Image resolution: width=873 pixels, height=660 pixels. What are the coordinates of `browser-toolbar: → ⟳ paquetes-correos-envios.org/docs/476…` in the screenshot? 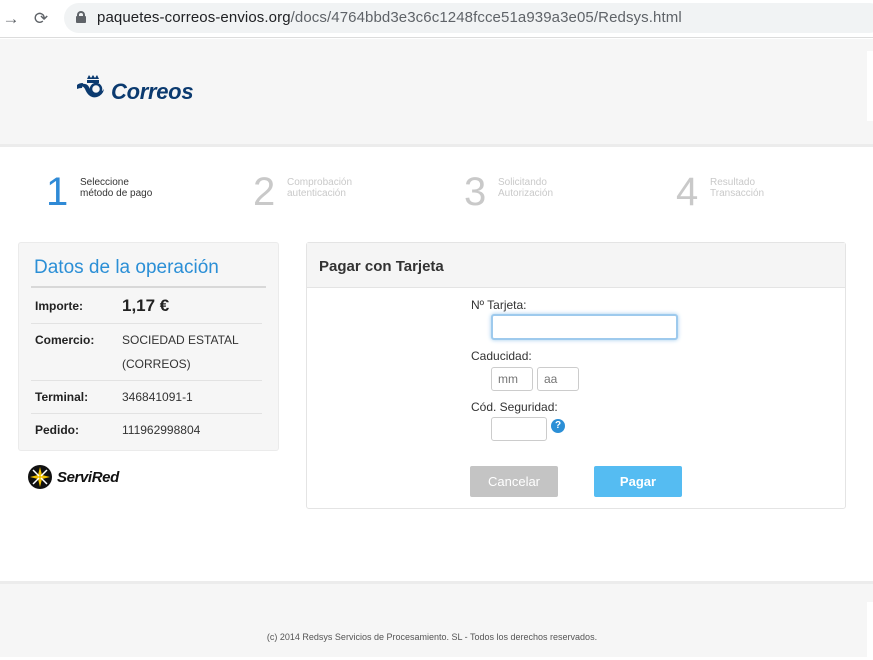 It's located at (436, 19).